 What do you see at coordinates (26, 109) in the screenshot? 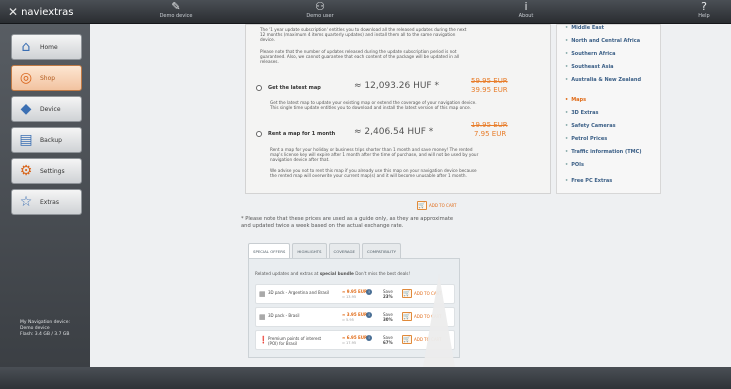
I see `device-icon: ◆` at bounding box center [26, 109].